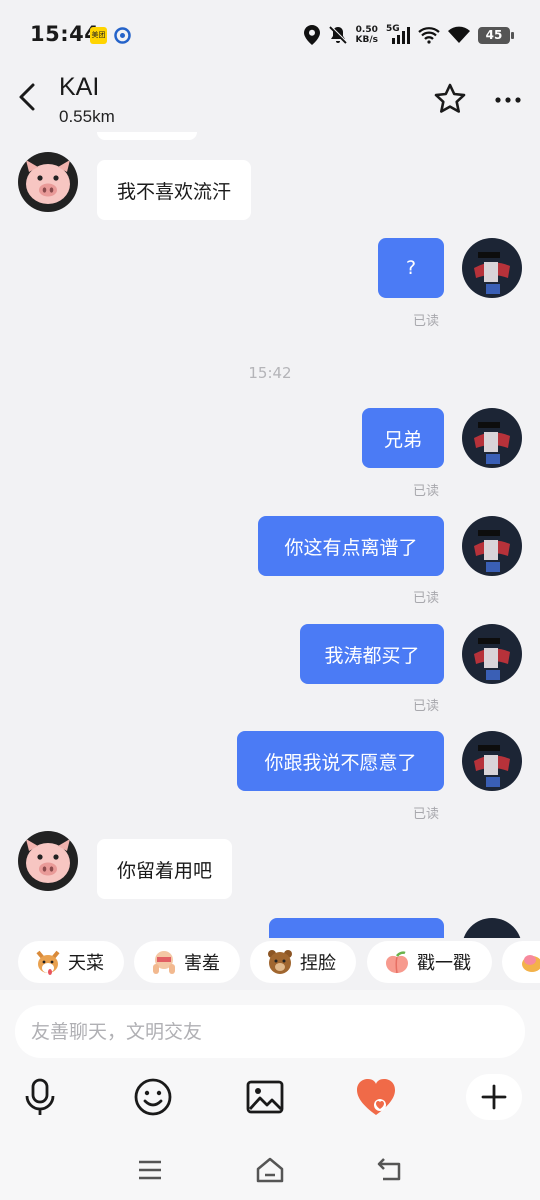 Image resolution: width=540 pixels, height=1200 pixels. Describe the element at coordinates (98, 35) in the screenshot. I see `meituan-app-icon: 美团` at that location.